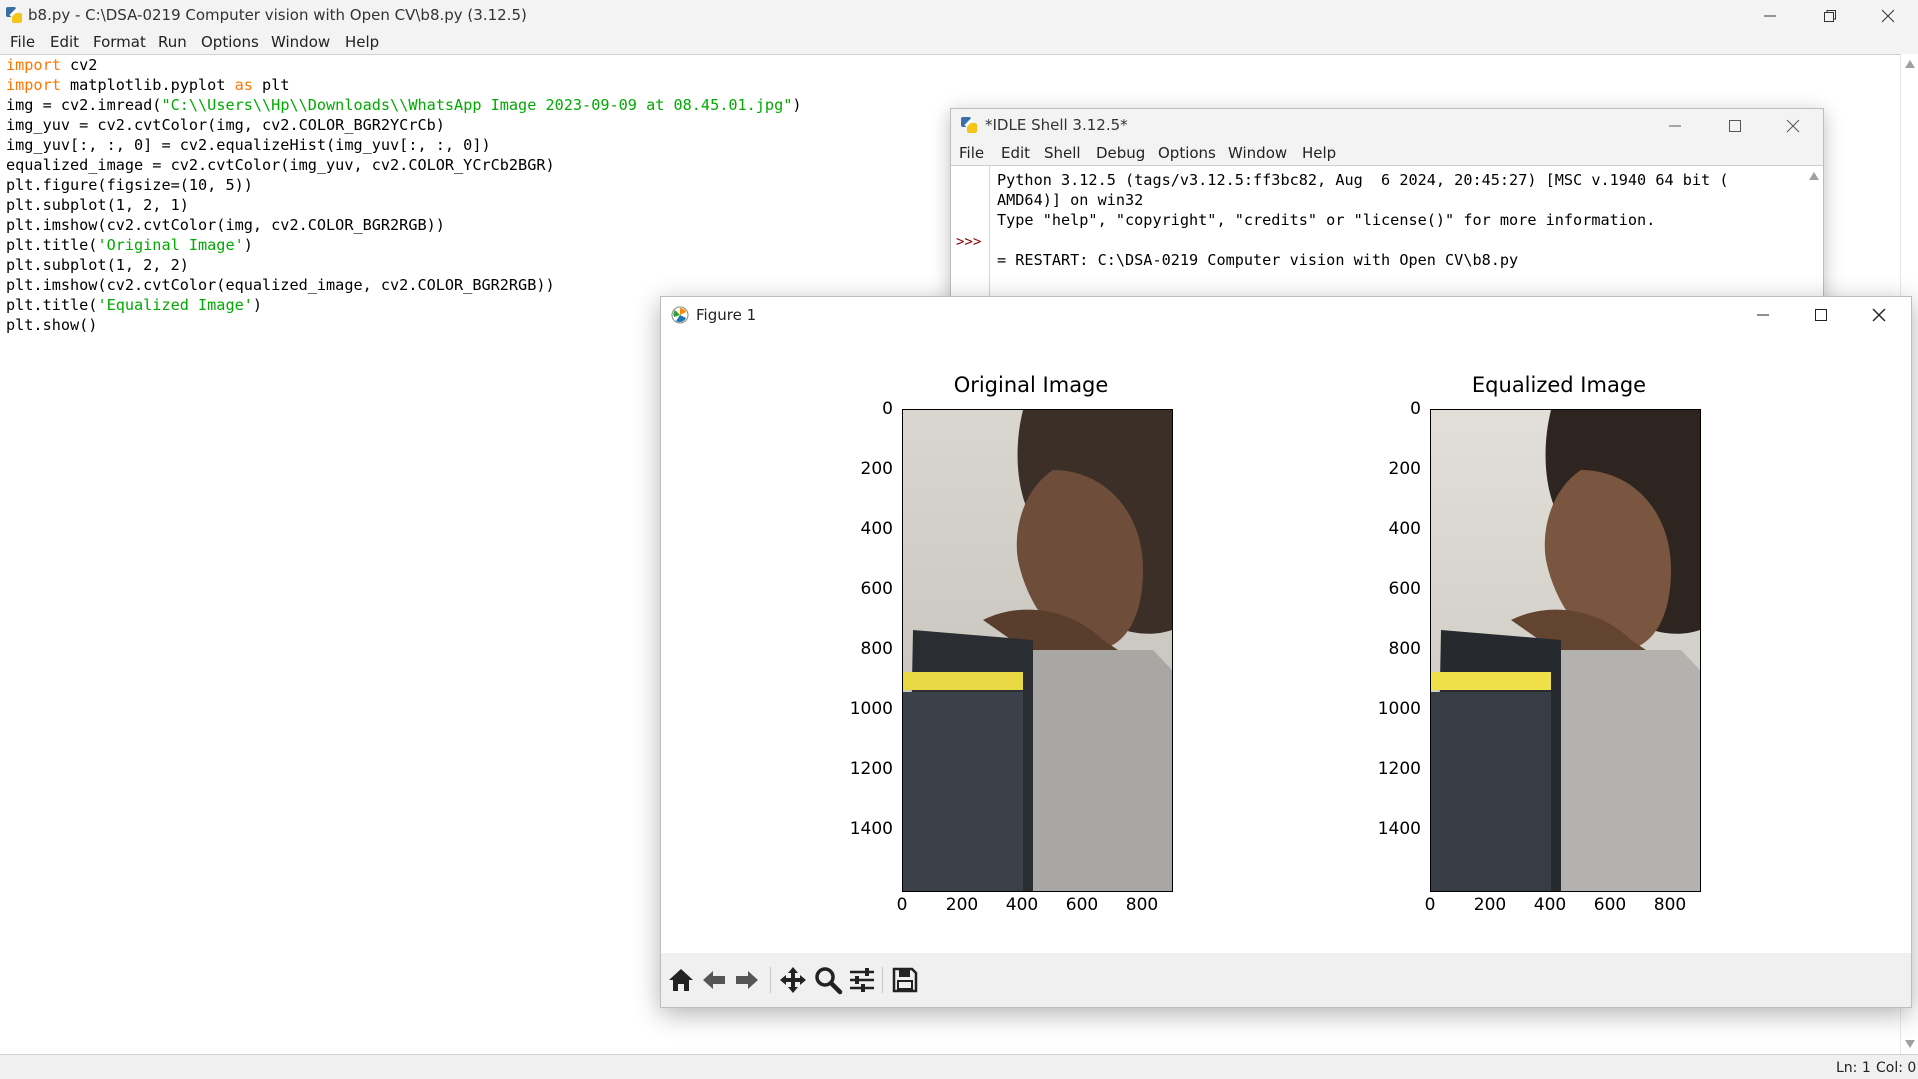 The image size is (1918, 1079). What do you see at coordinates (959, 1066) in the screenshot?
I see `status-bar: Ln: 1 Col: 0` at bounding box center [959, 1066].